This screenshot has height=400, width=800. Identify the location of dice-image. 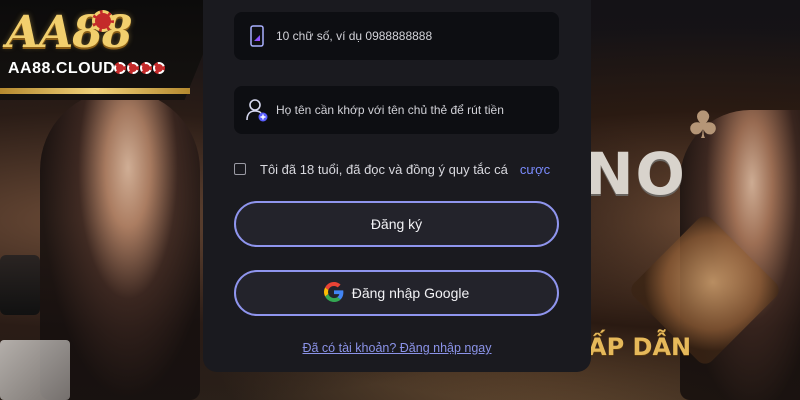
(20, 285).